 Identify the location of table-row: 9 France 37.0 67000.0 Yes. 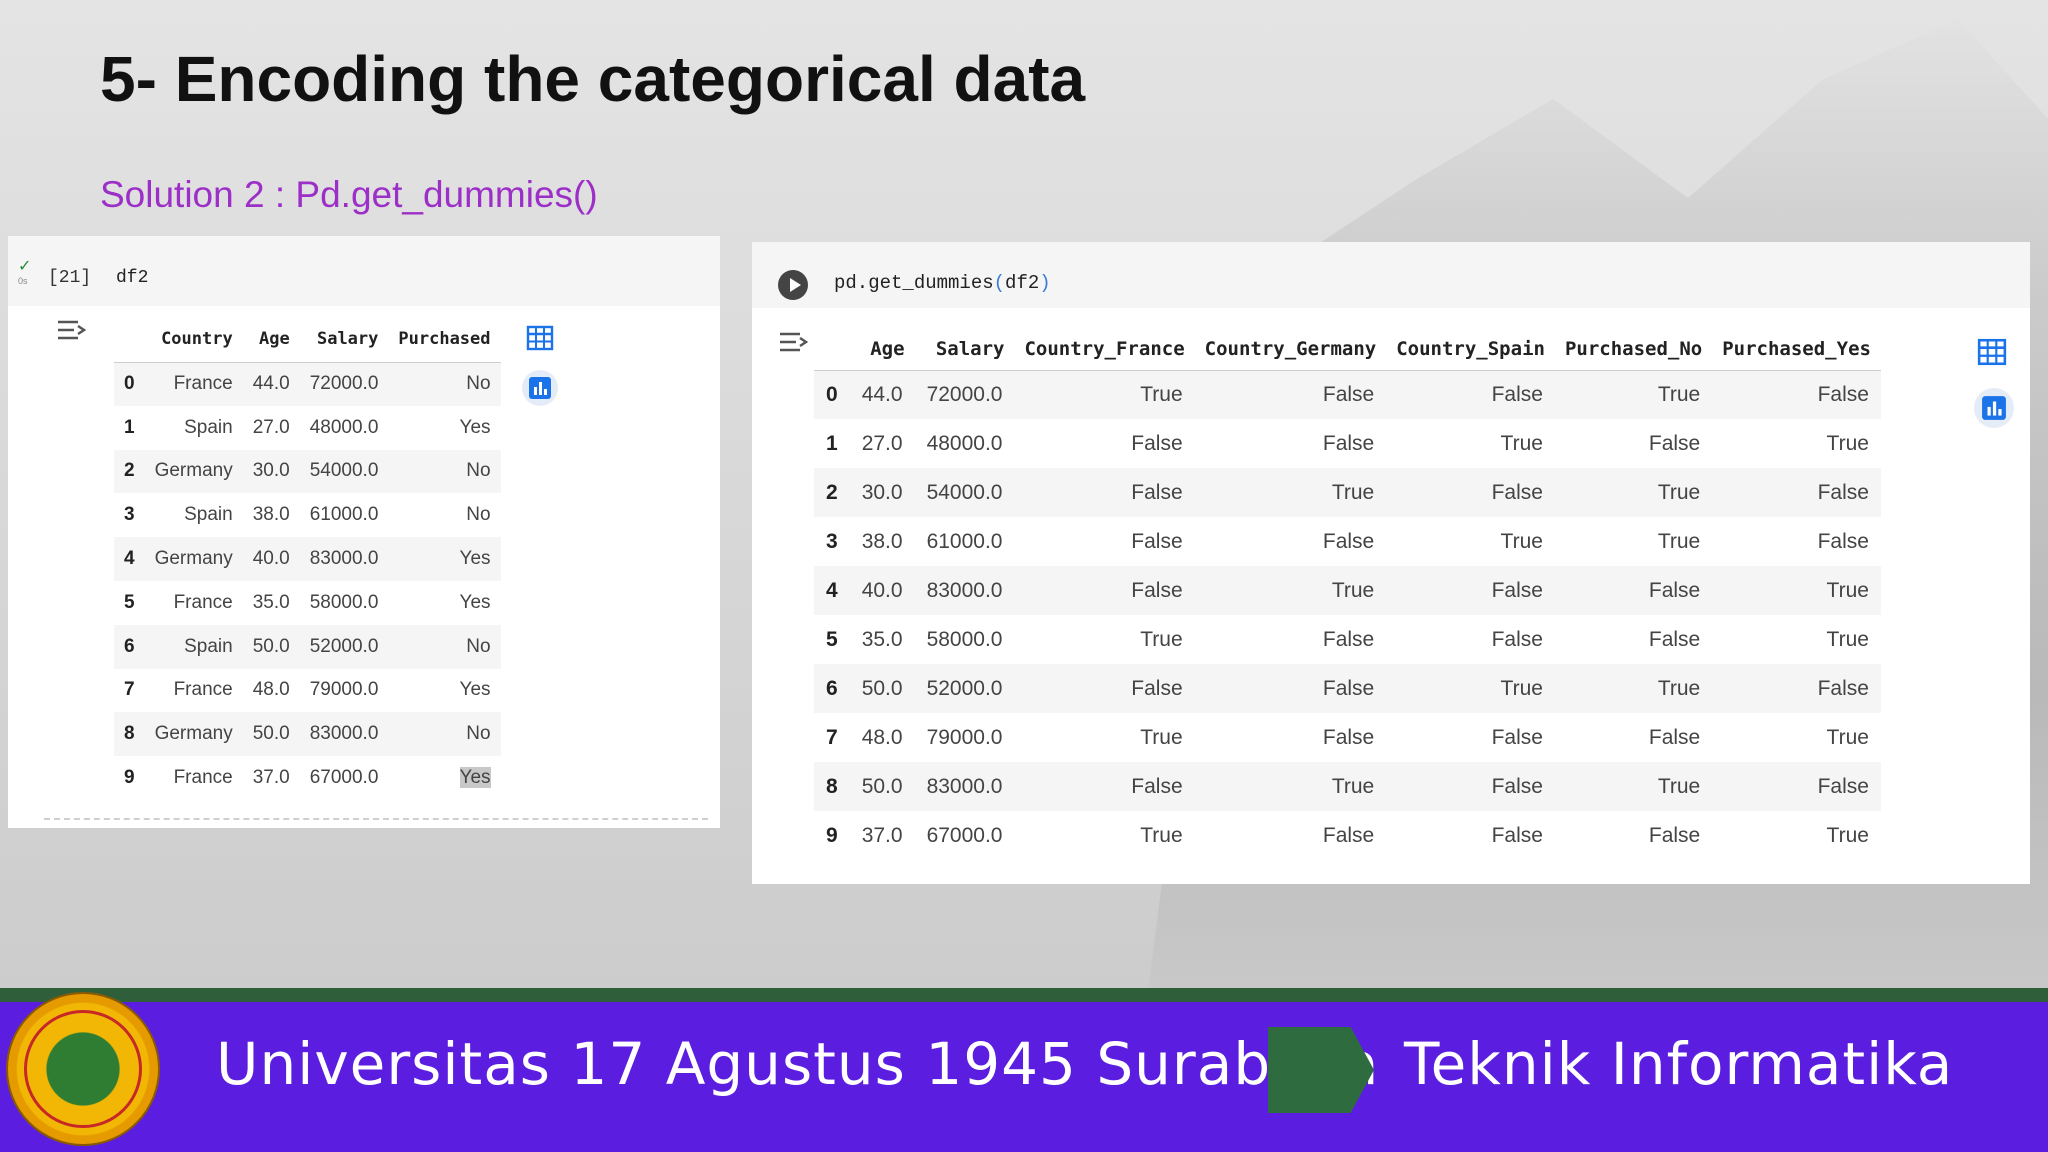
(307, 778).